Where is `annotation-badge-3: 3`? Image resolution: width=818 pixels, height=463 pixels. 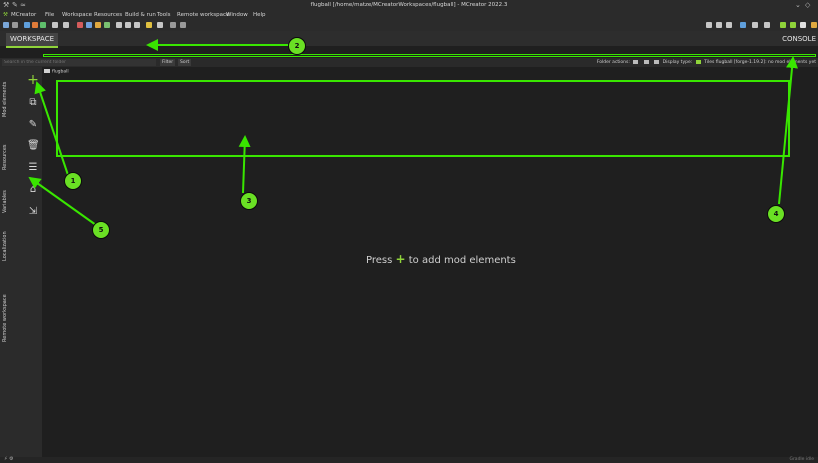 annotation-badge-3: 3 is located at coordinates (249, 201).